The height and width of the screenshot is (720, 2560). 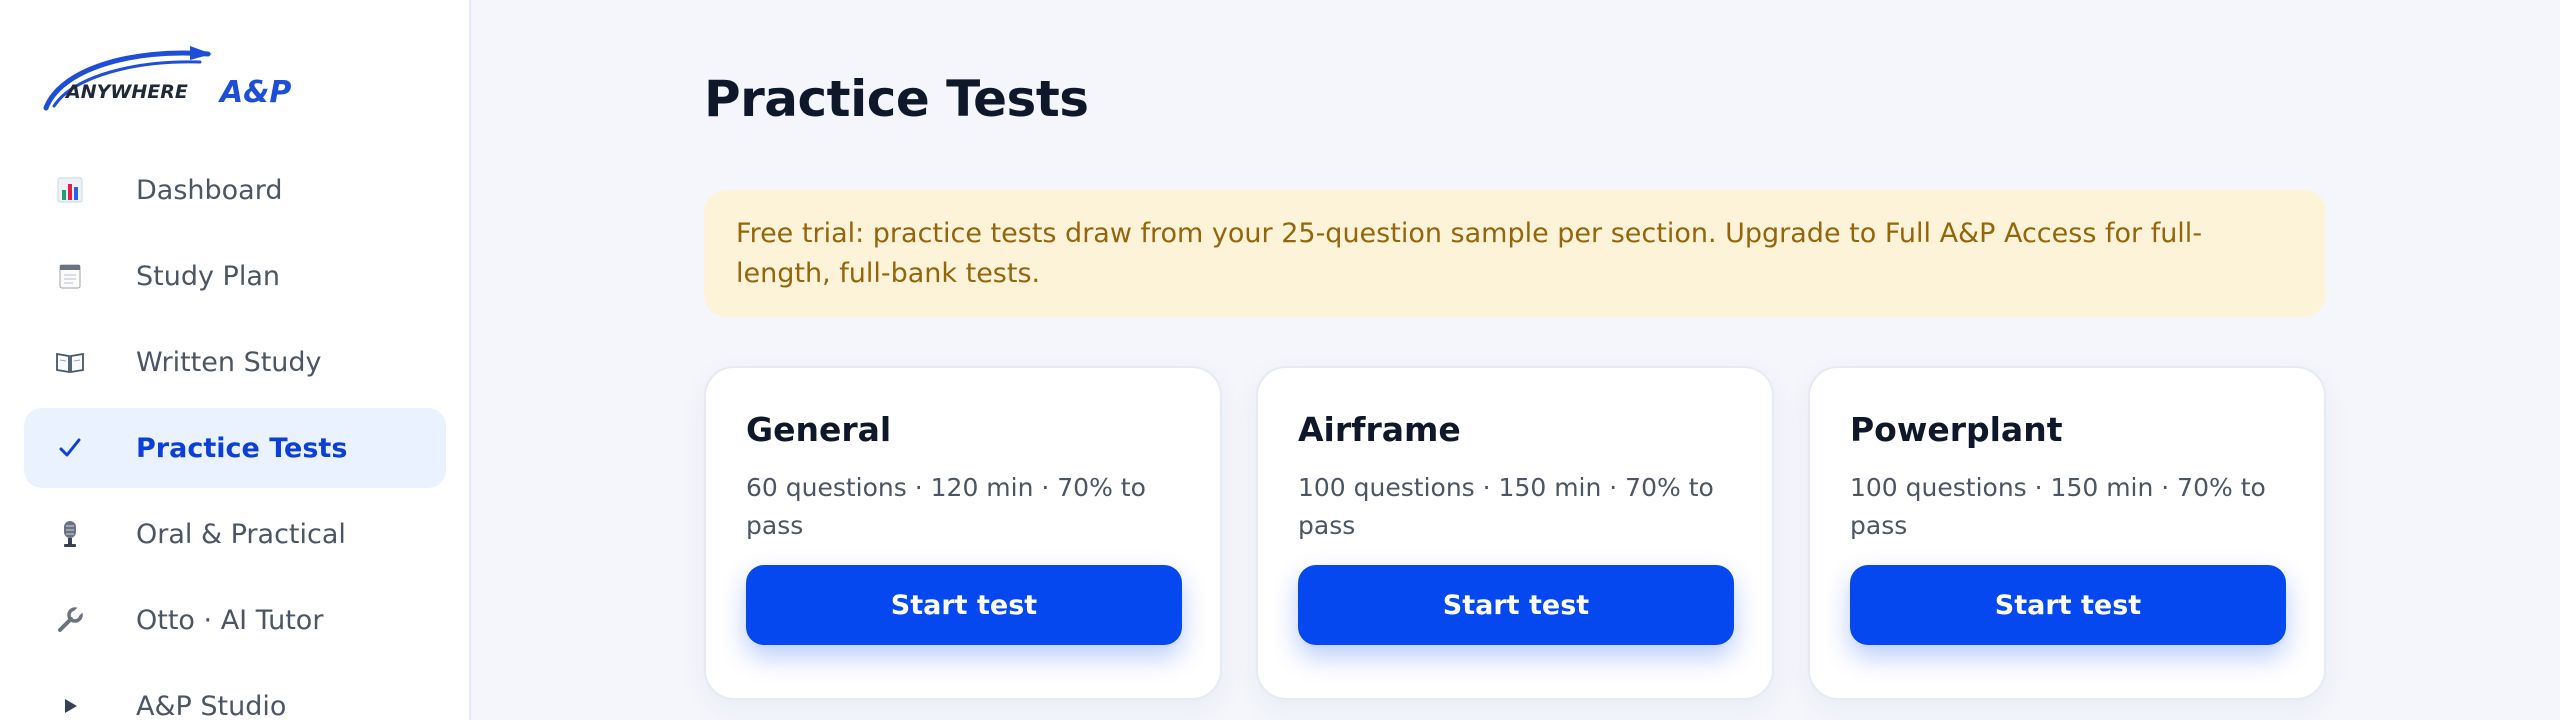 I want to click on bar-chart-icon, so click(x=70, y=190).